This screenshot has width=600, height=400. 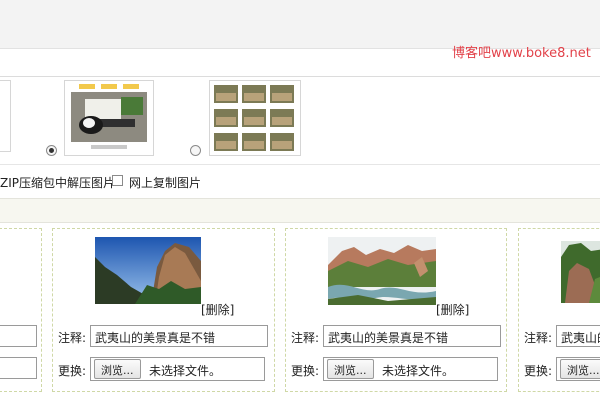 I want to click on caption-input: 武夷山的, so click(x=578, y=336).